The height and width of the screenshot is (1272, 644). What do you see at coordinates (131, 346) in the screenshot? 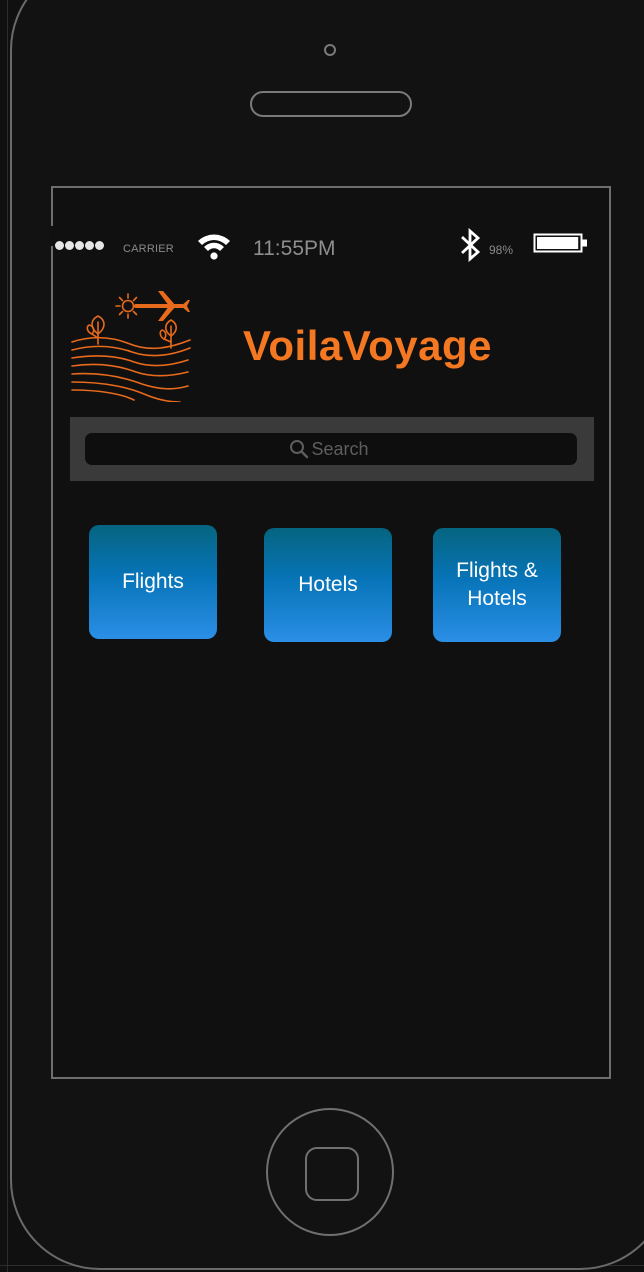
I see `farm-plane-sun-logo-icon` at bounding box center [131, 346].